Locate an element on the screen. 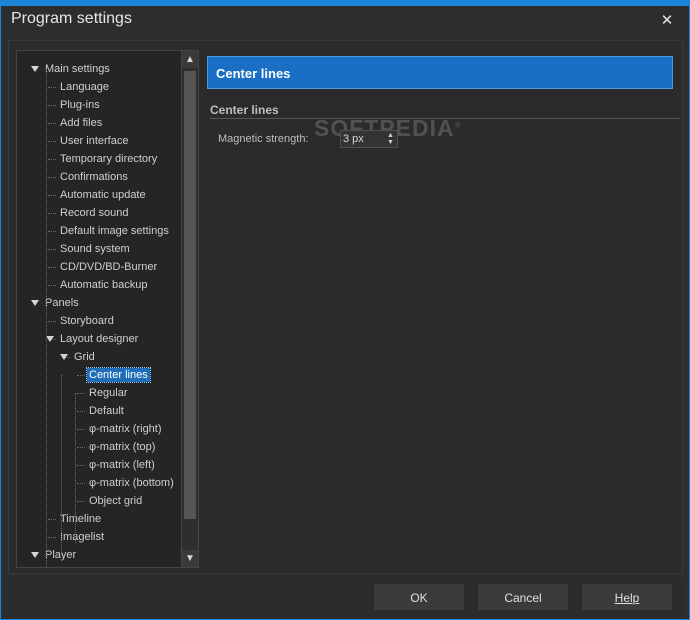 The height and width of the screenshot is (620, 690). tree-item: Grid is located at coordinates (84, 357).